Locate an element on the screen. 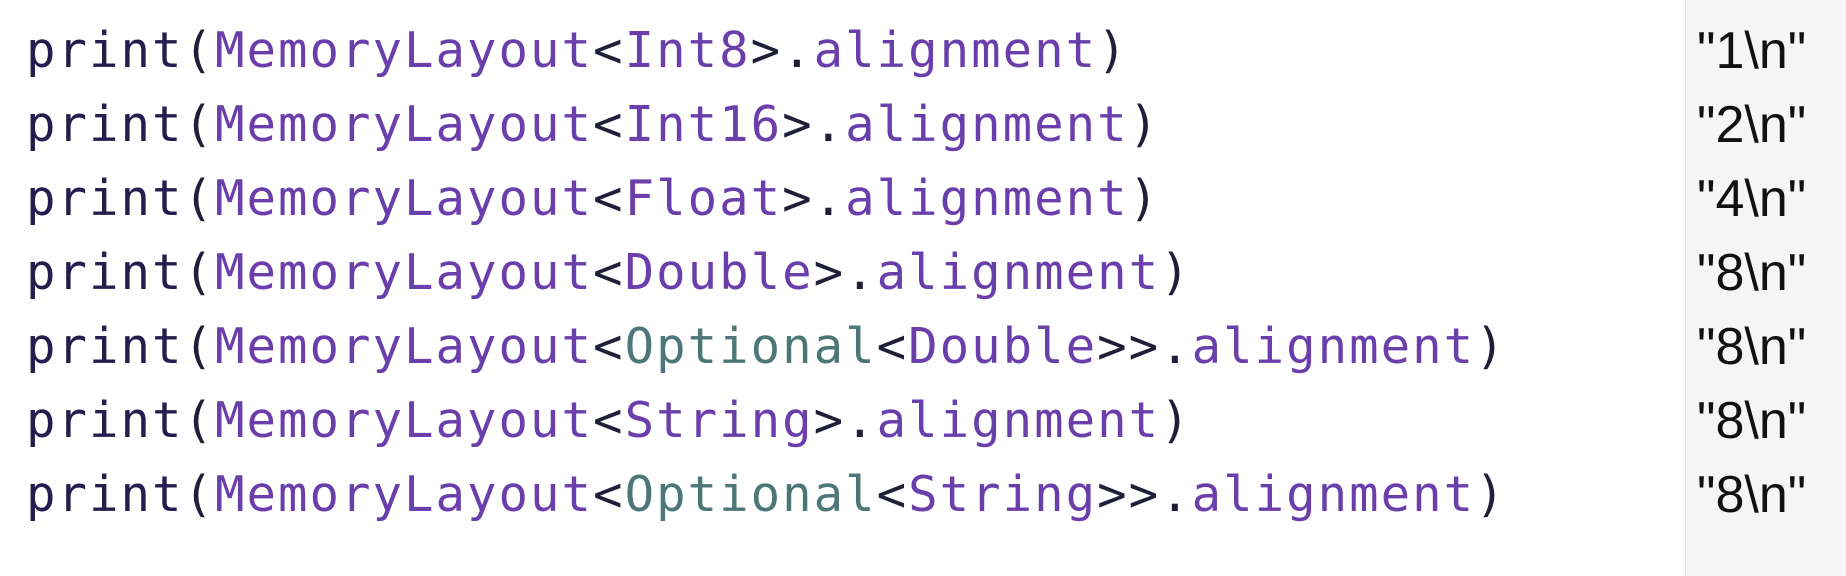 The height and width of the screenshot is (576, 1846). type-argument-token: Int8 is located at coordinates (687, 50).